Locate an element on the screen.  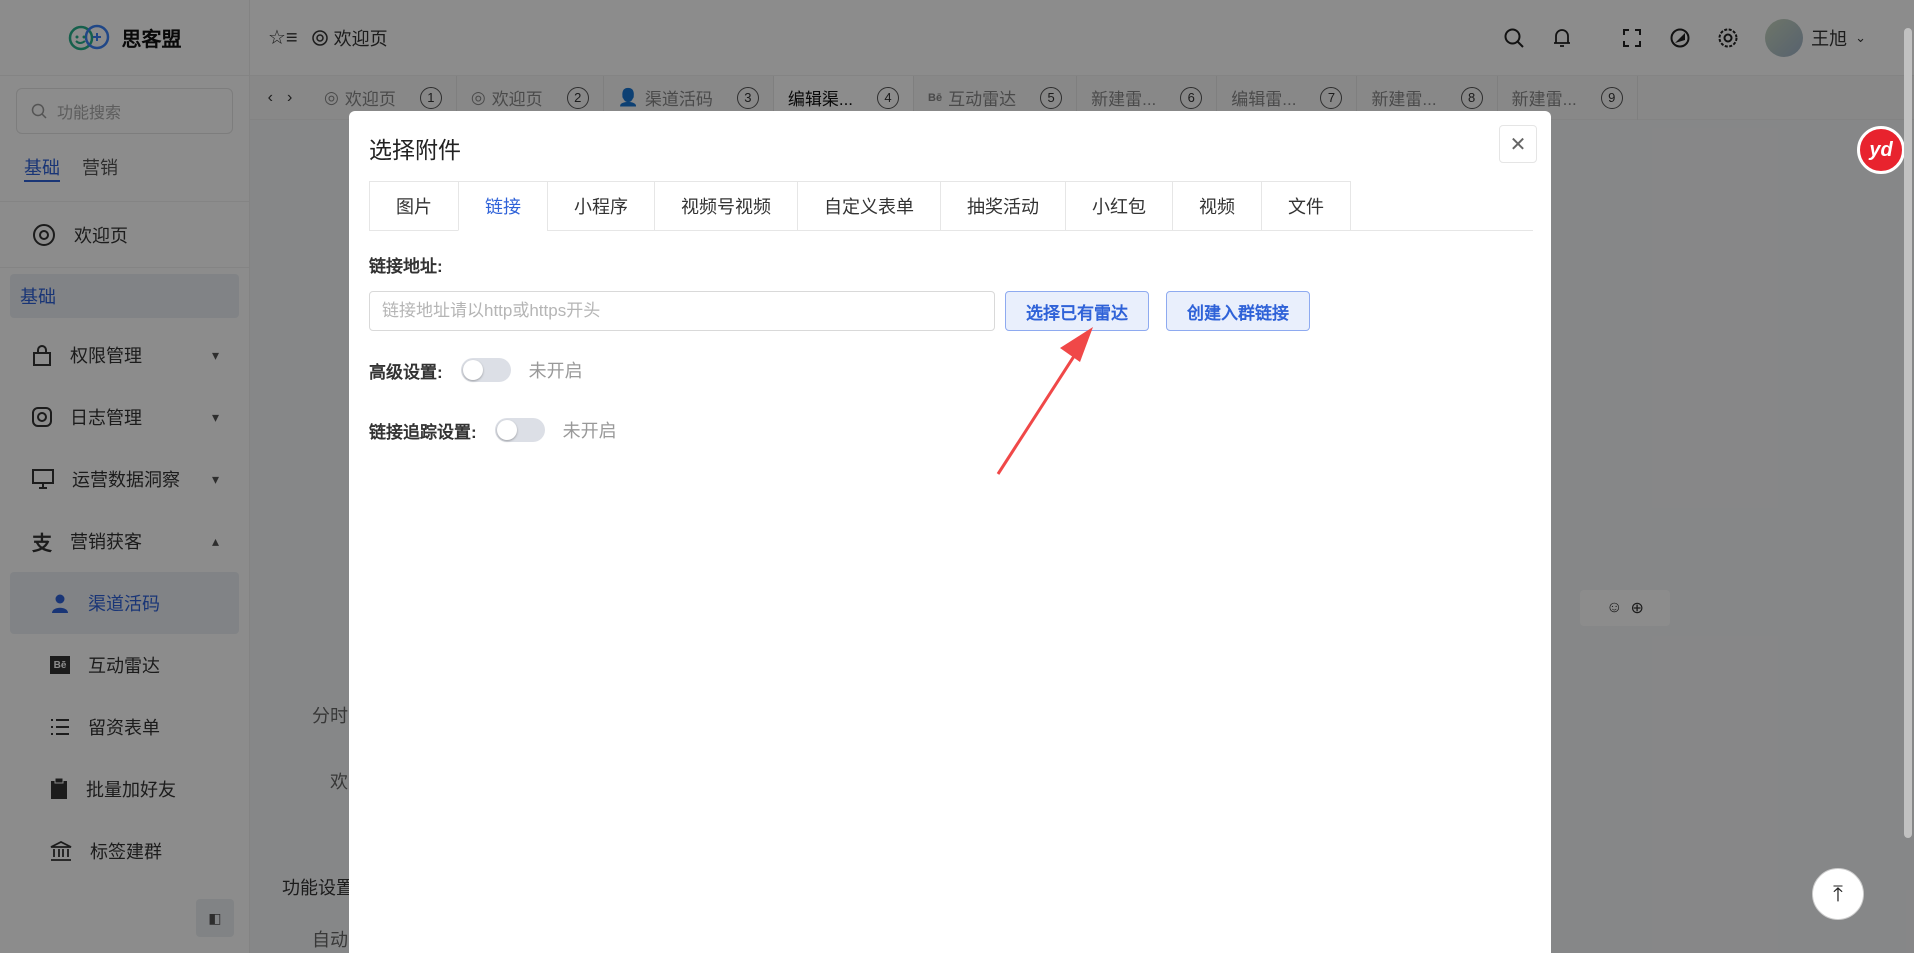
close-button: ✕ is located at coordinates (1518, 144).